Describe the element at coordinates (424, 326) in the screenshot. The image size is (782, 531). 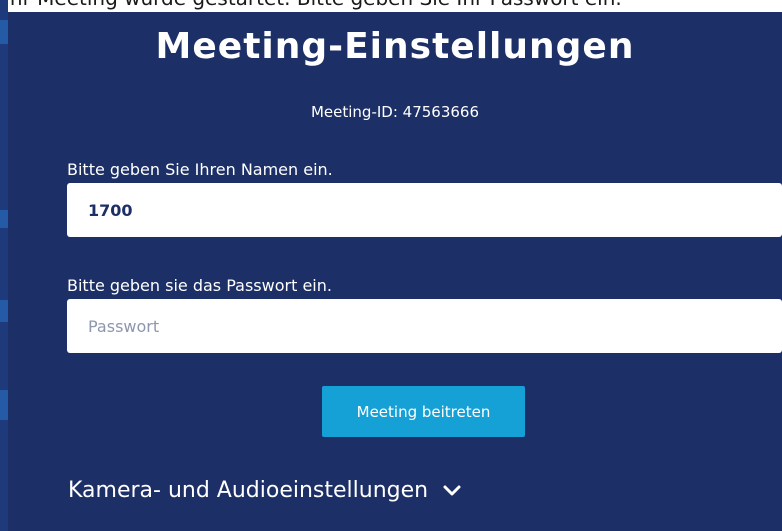
I see `password-input` at that location.